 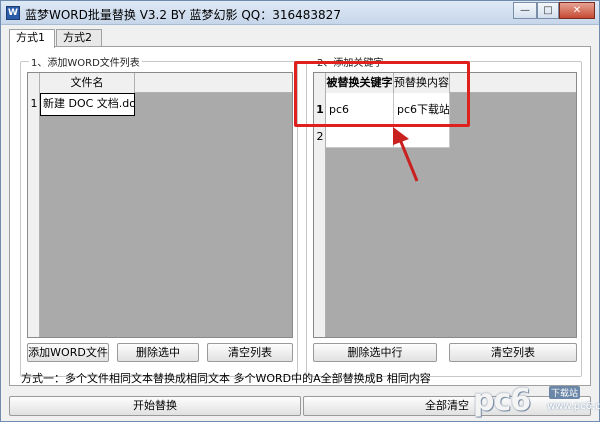 What do you see at coordinates (548, 10) in the screenshot?
I see `maximize-button: □` at bounding box center [548, 10].